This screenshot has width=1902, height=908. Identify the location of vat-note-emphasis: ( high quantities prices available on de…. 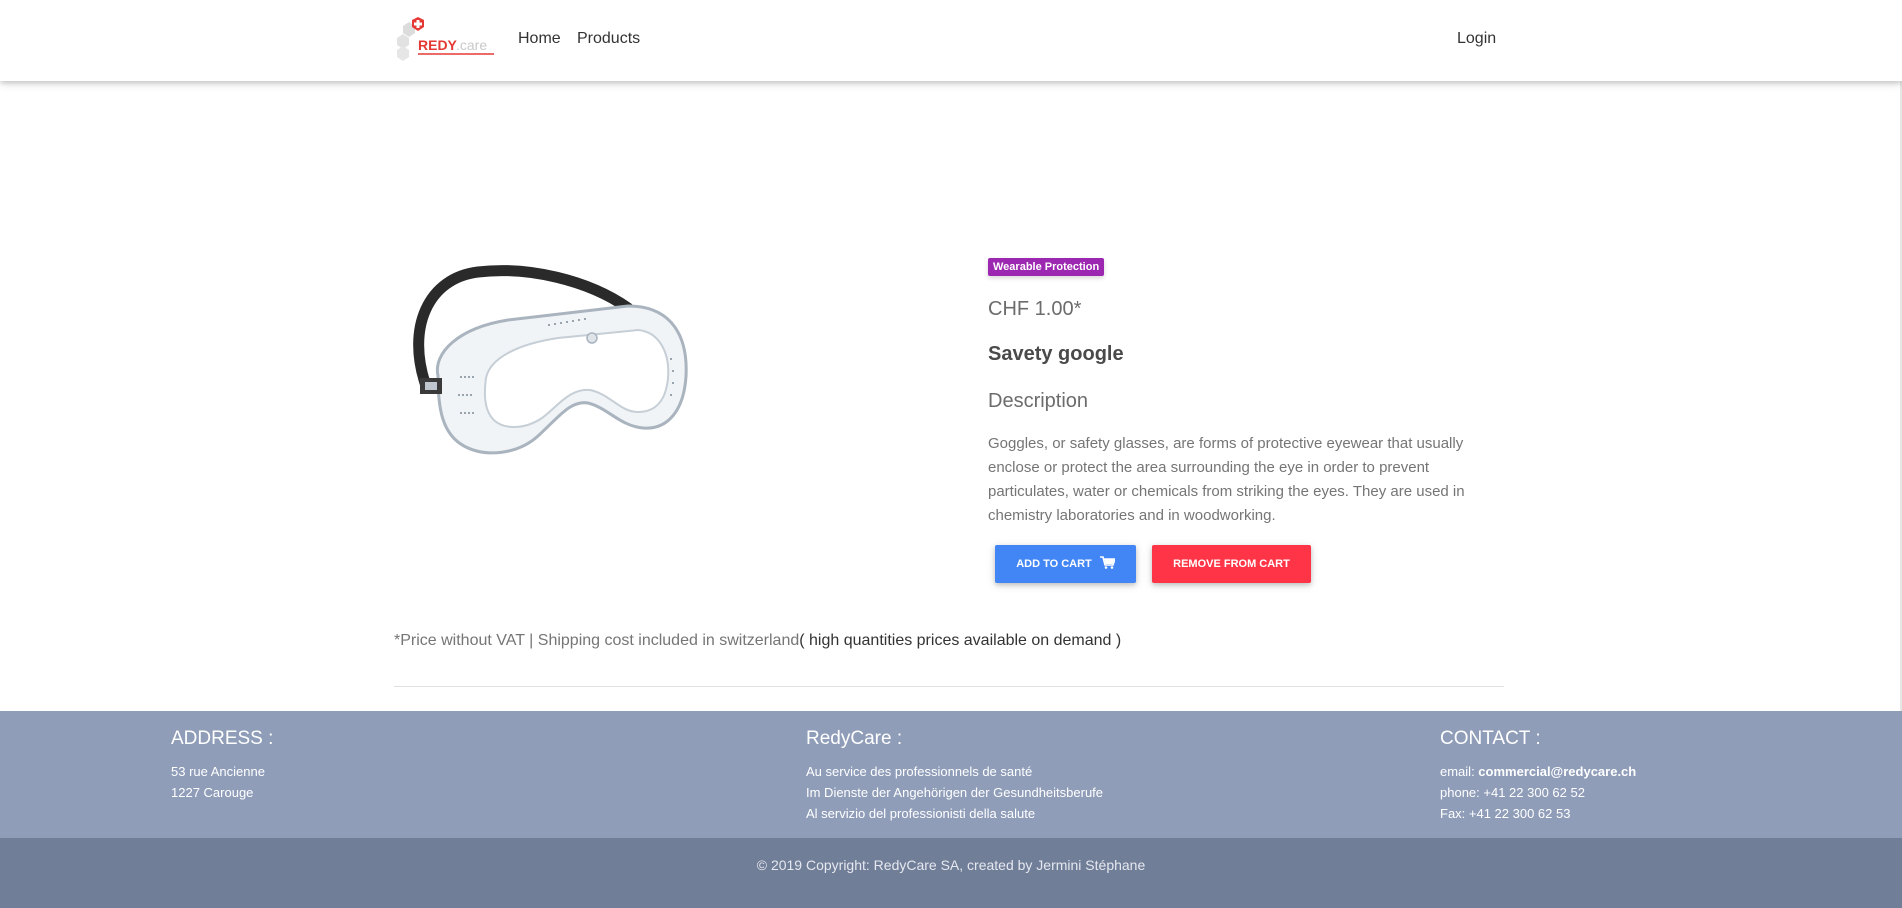
(960, 640).